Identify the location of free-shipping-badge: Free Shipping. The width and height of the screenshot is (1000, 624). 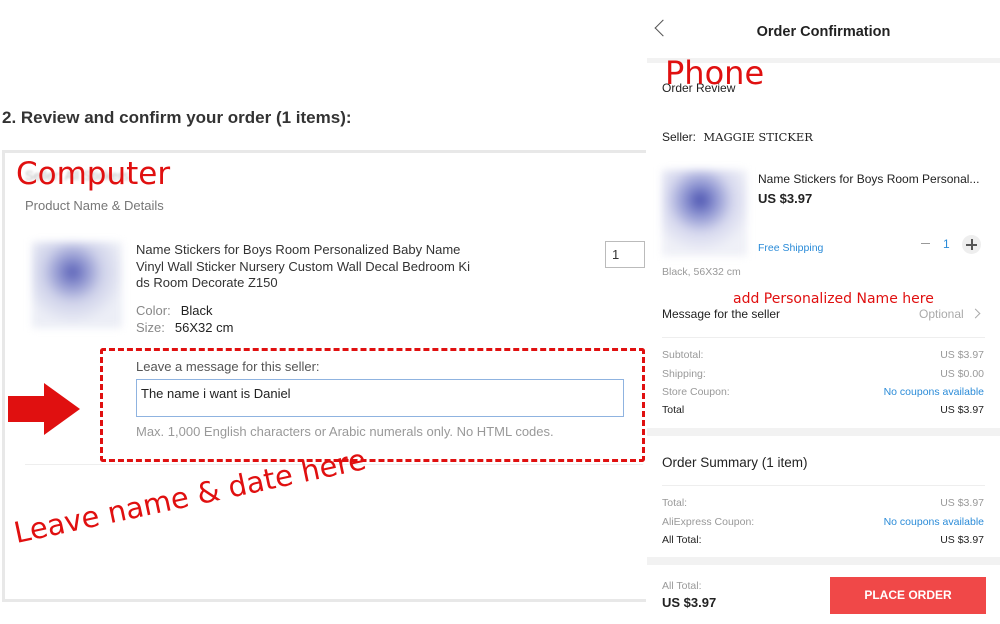
(791, 248).